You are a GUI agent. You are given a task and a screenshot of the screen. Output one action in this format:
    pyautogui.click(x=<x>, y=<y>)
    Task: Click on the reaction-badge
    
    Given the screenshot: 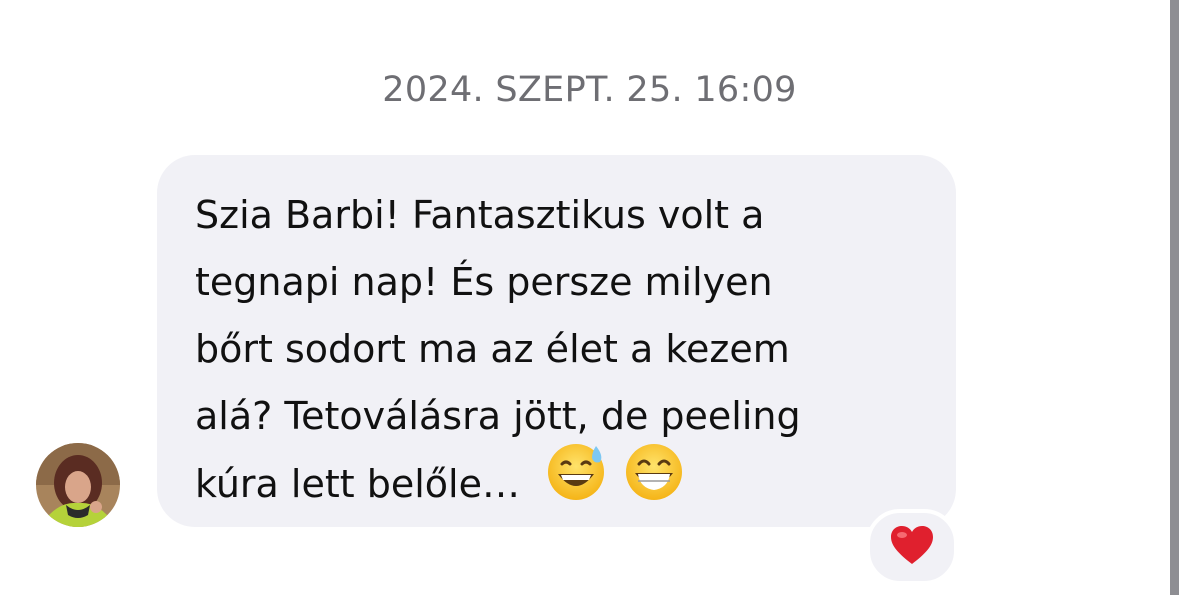 What is the action you would take?
    pyautogui.click(x=912, y=547)
    